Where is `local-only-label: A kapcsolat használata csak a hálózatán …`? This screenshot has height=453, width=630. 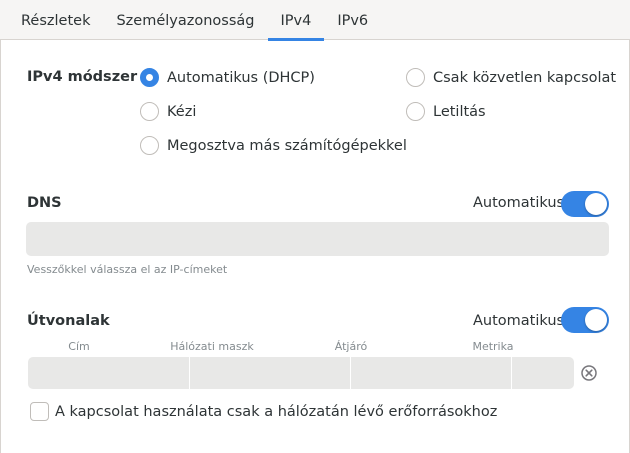
local-only-label: A kapcsolat használata csak a hálózatán … is located at coordinates (276, 411).